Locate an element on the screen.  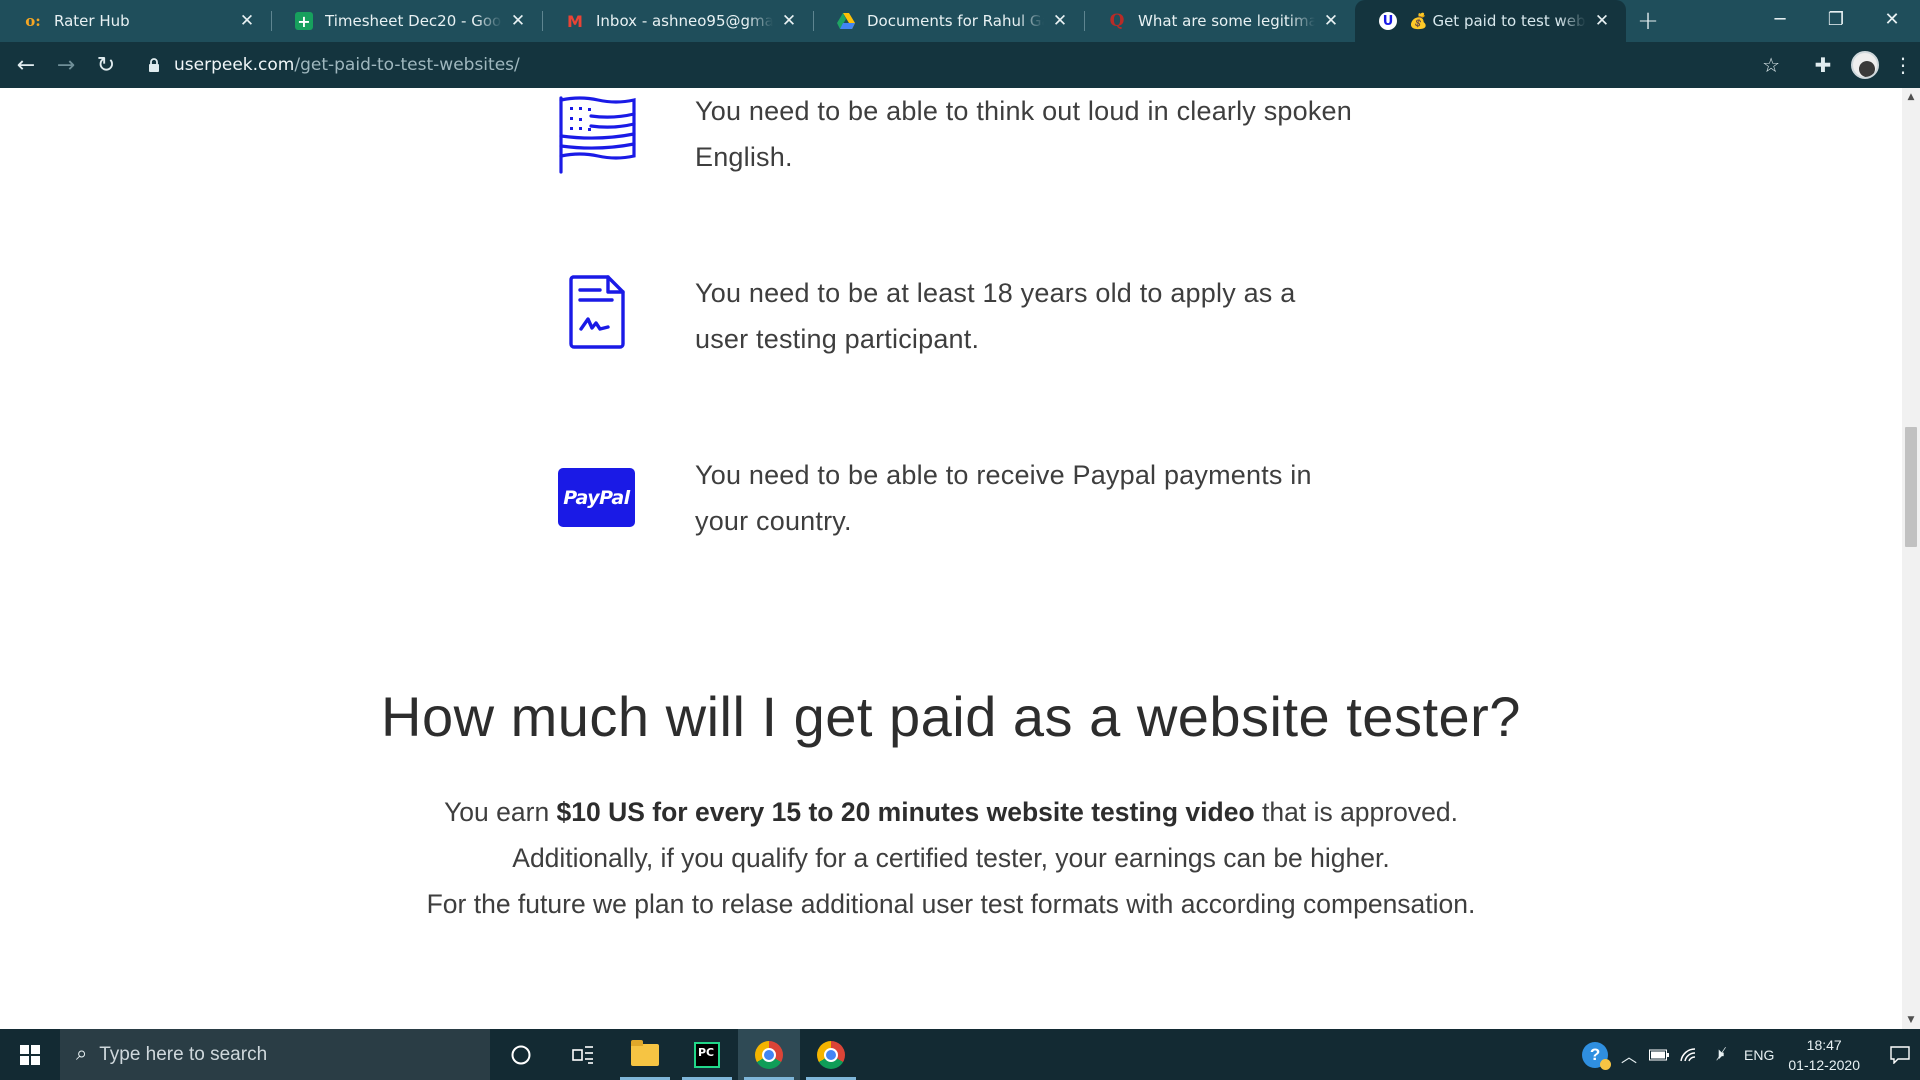
tab-quora: Q What are some legitimate ways ✕ is located at coordinates (1219, 21).